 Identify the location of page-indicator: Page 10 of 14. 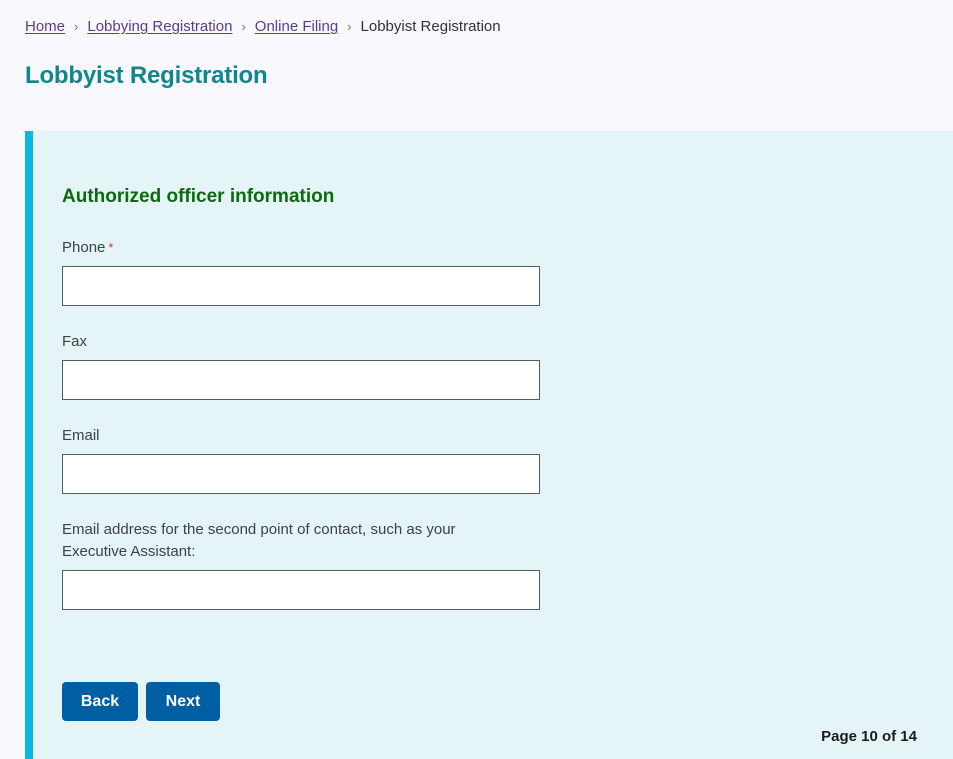
(869, 736).